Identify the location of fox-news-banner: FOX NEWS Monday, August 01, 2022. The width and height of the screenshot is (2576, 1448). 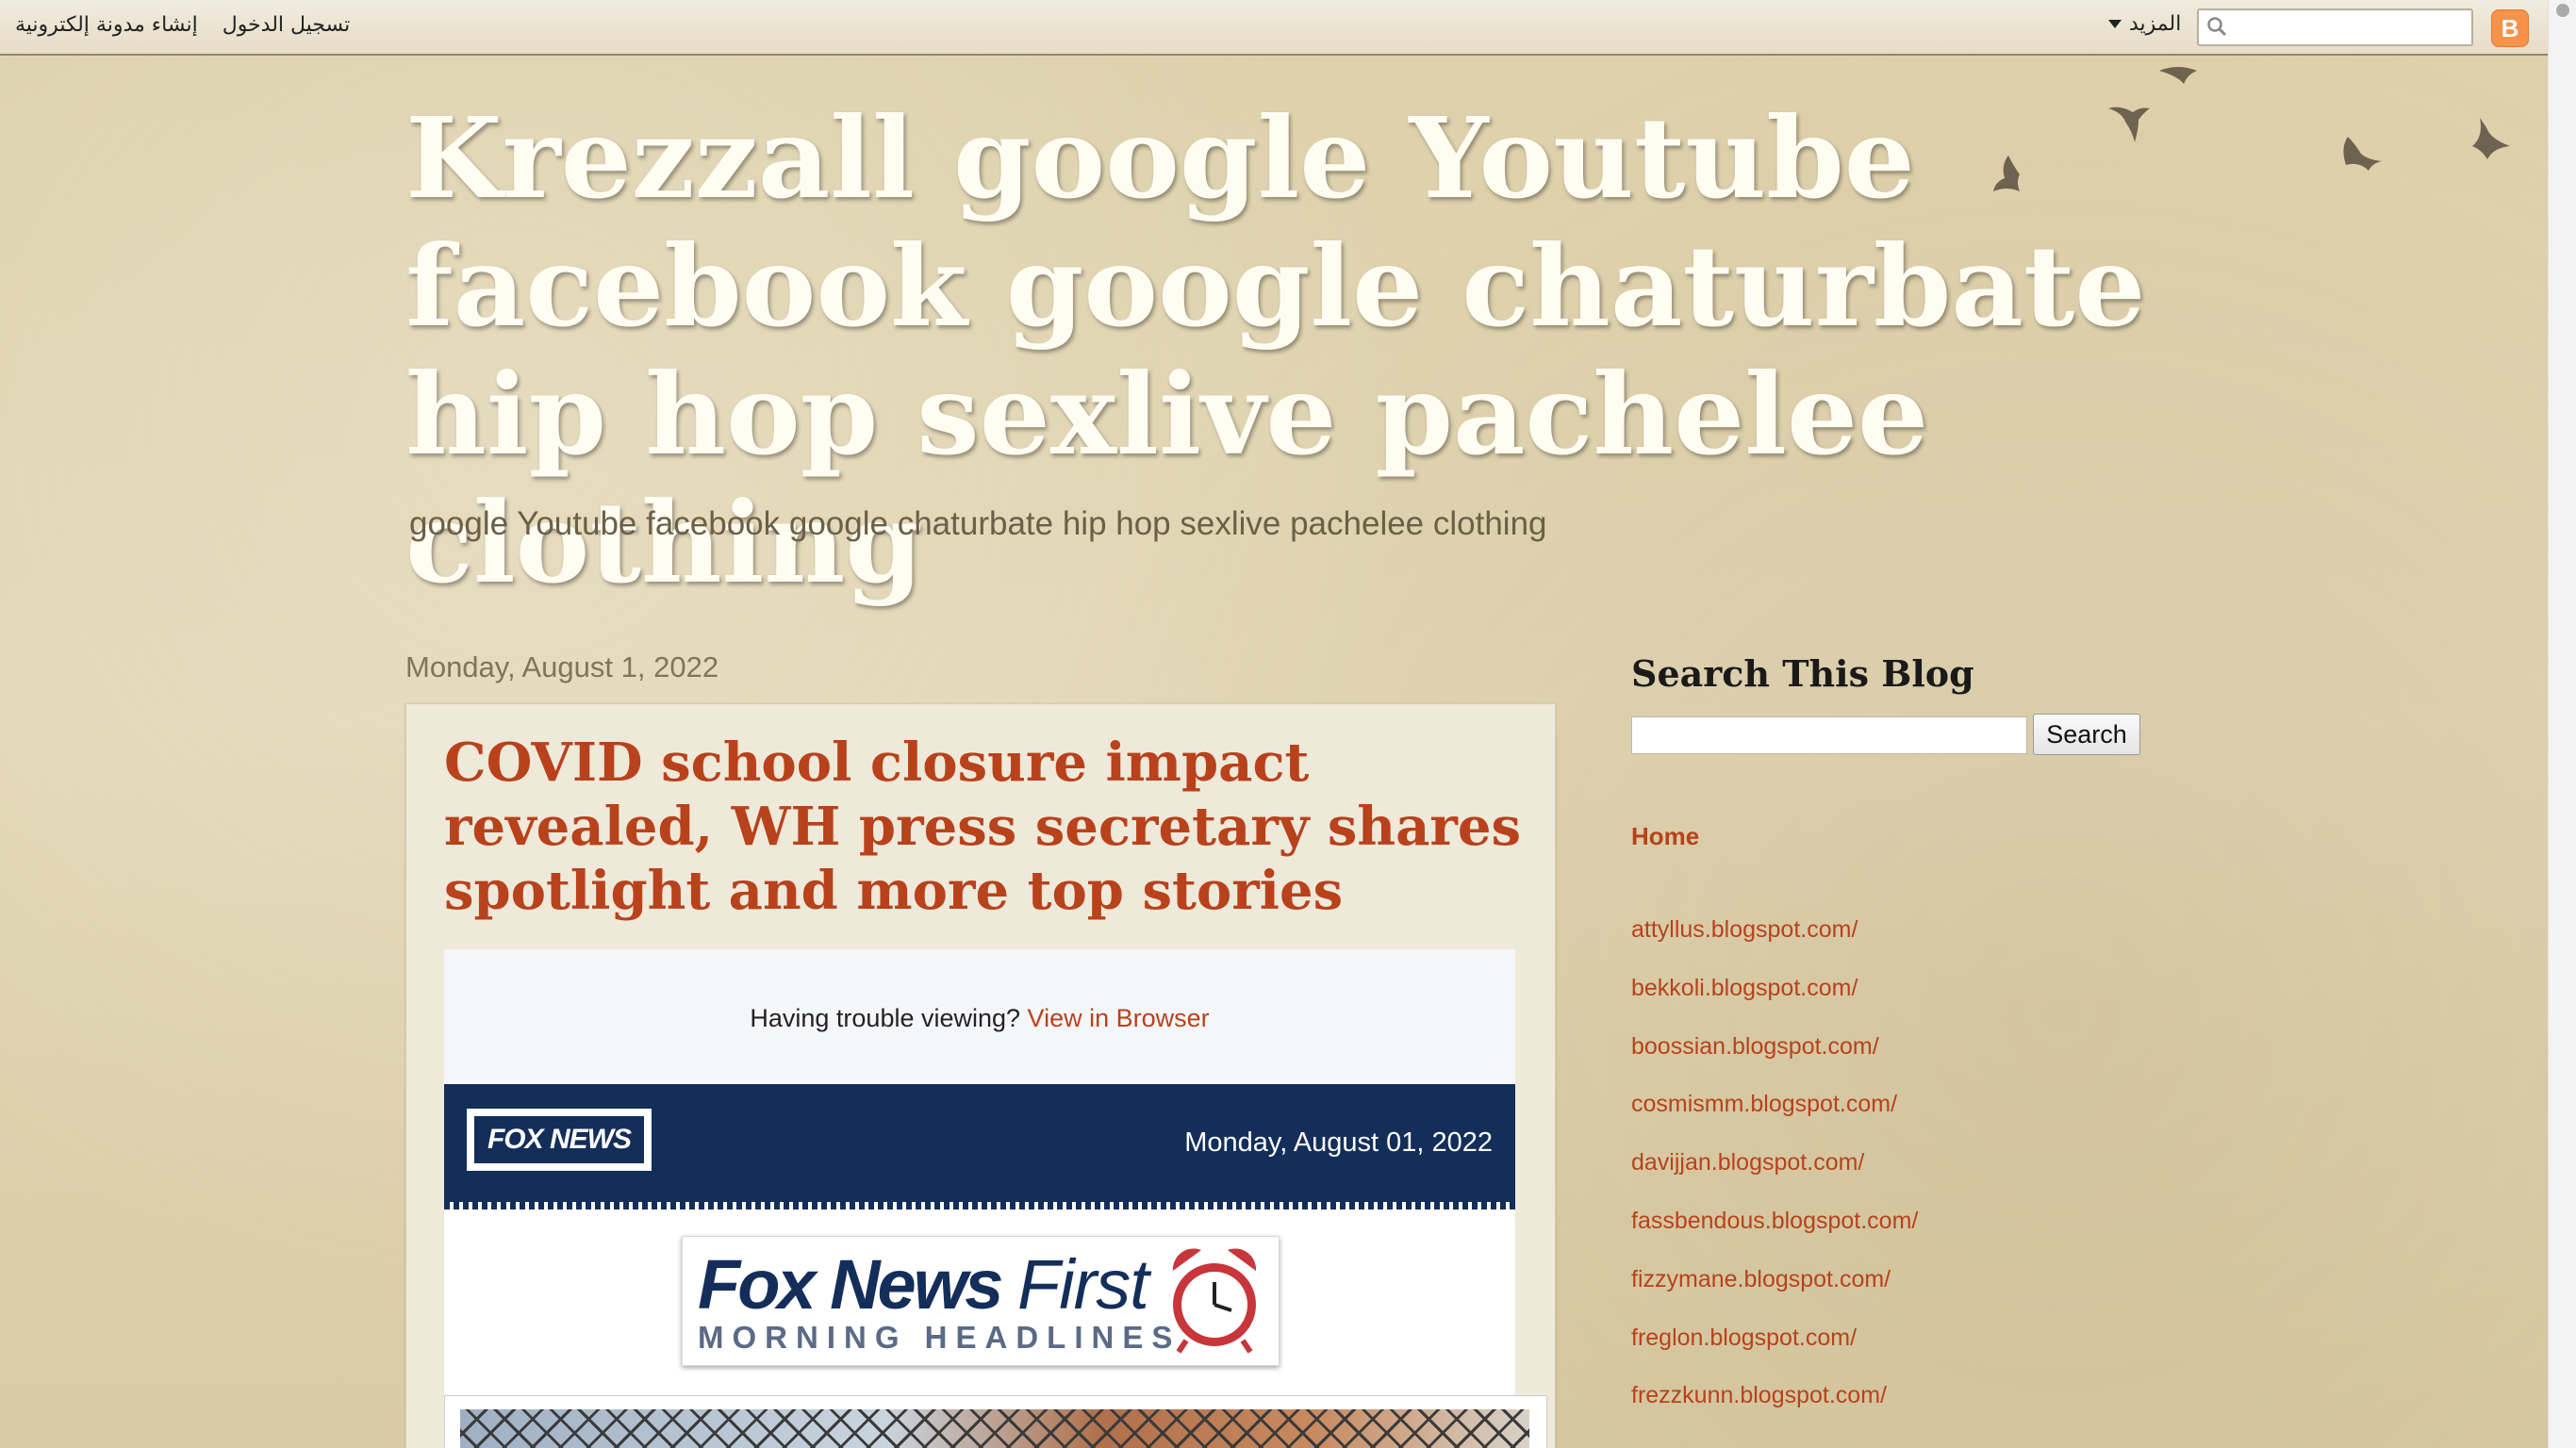
(979, 1144).